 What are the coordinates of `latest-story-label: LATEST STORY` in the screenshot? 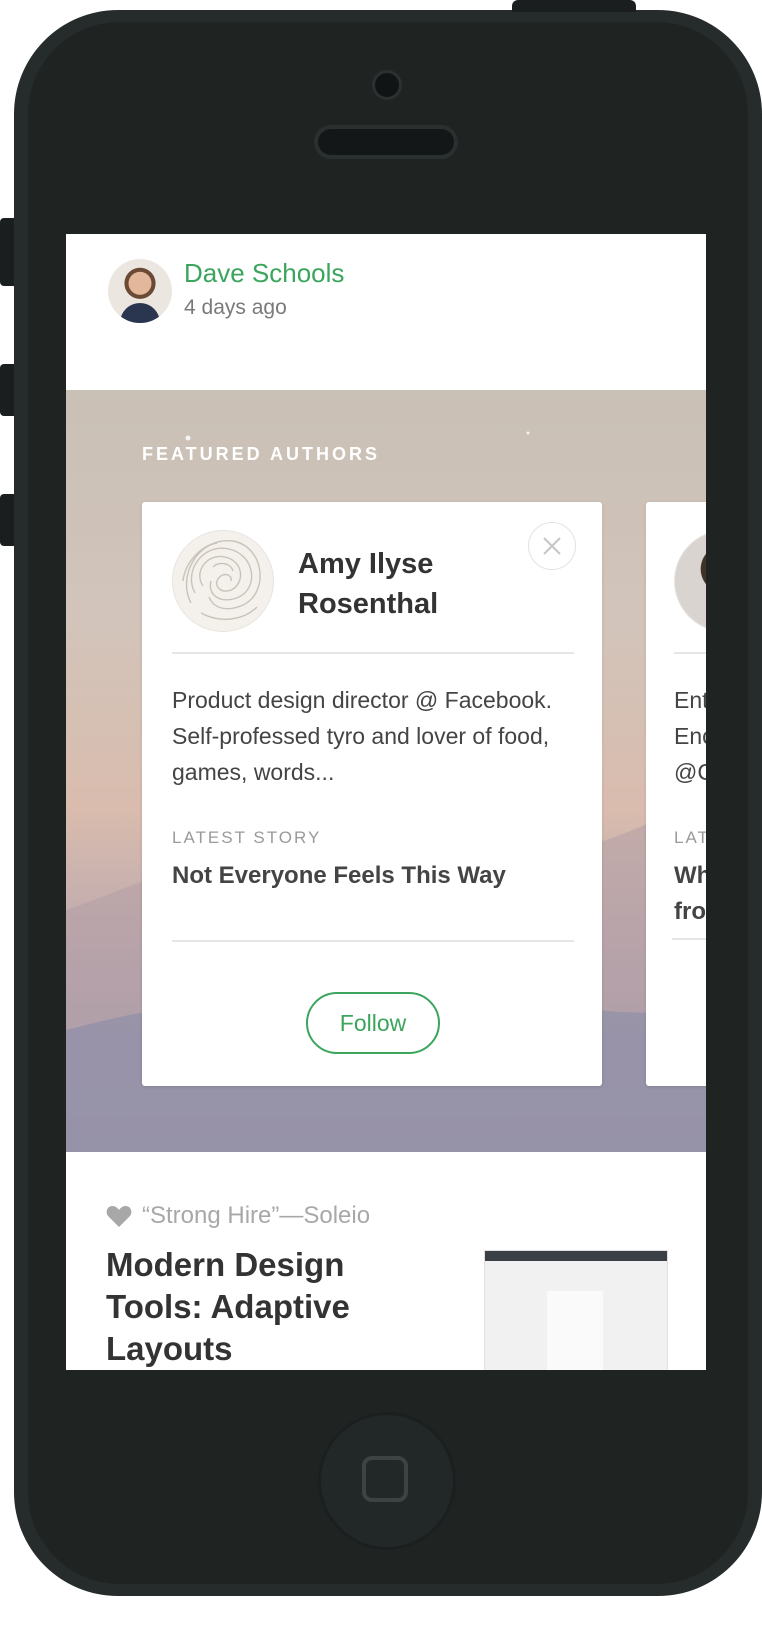 It's located at (247, 837).